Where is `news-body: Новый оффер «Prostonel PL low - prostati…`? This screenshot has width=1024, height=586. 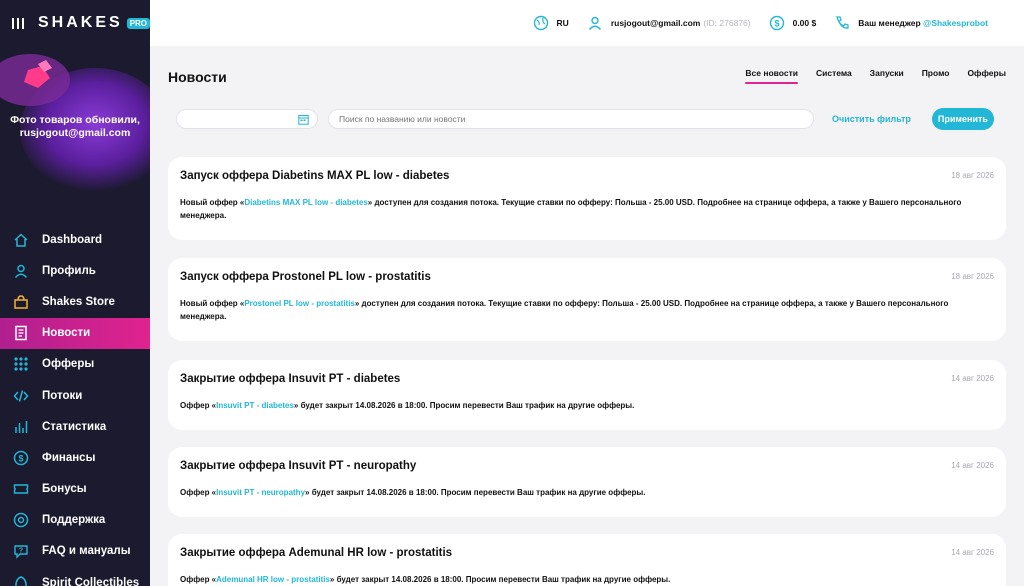 news-body: Новый оффер «Prostonel PL low - prostati… is located at coordinates (578, 310).